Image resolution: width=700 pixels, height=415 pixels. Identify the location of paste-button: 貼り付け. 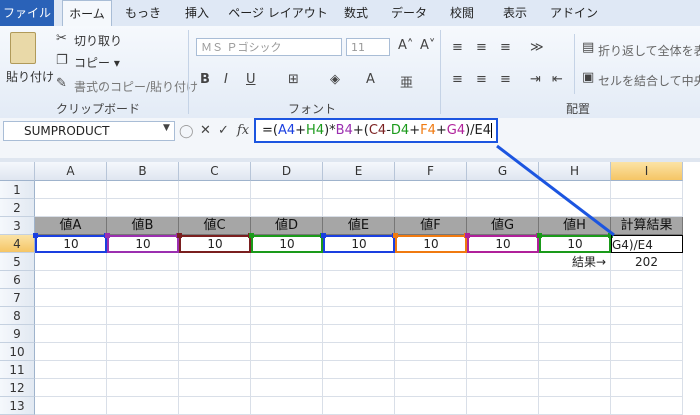
(30, 76).